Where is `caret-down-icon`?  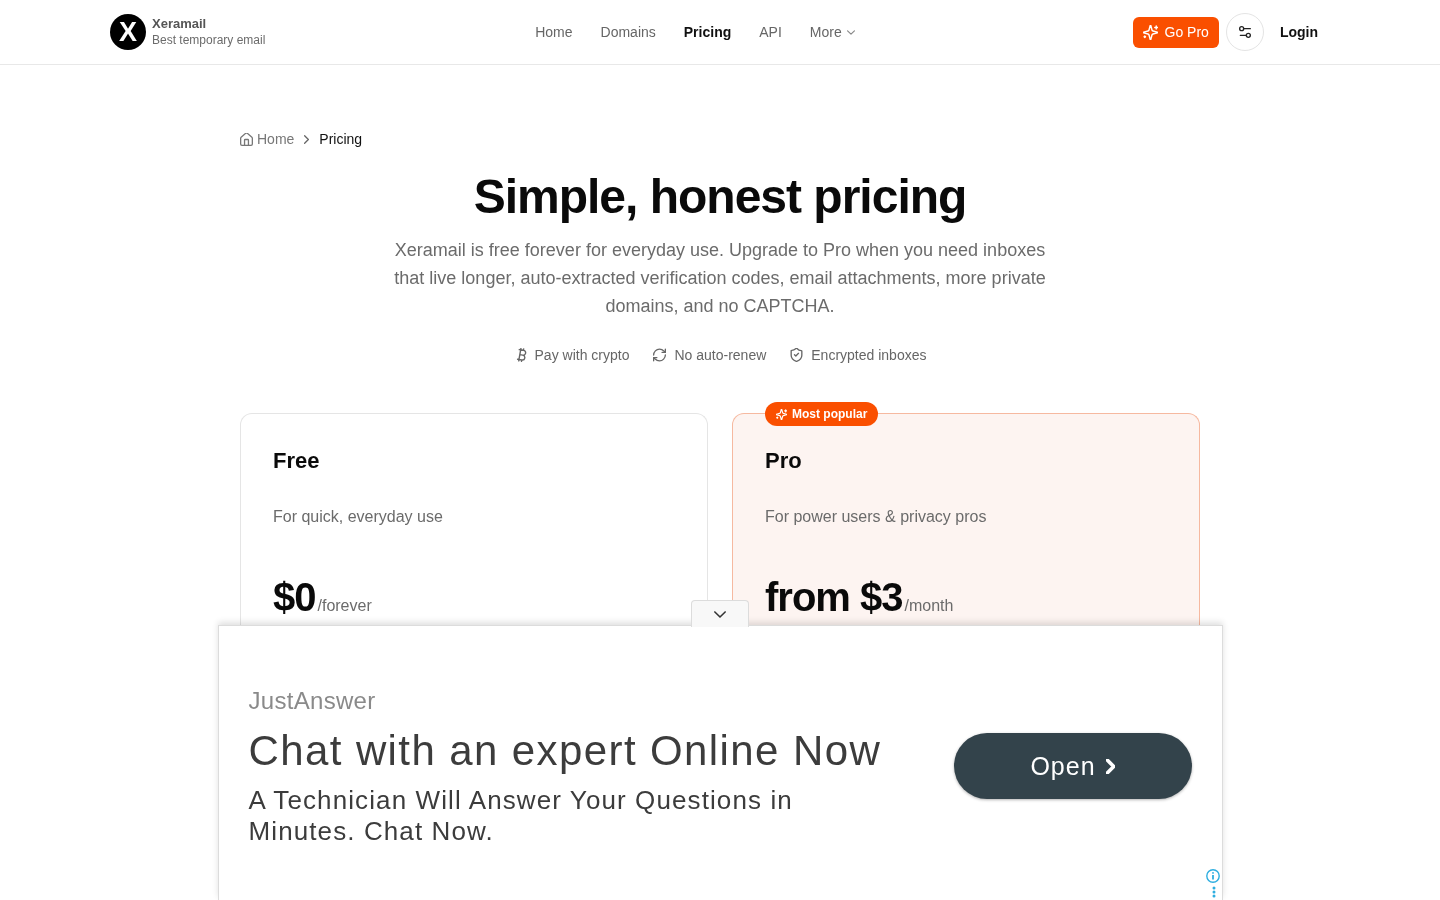
caret-down-icon is located at coordinates (850, 32).